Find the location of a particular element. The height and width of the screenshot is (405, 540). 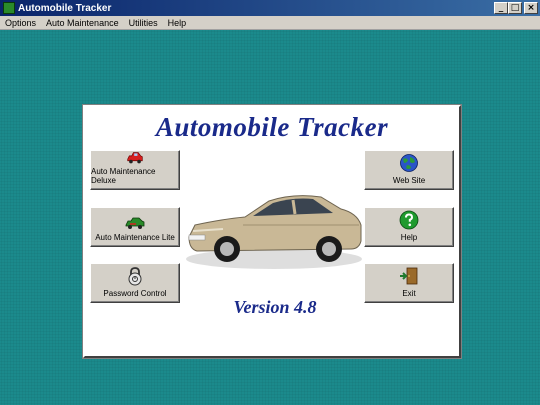

panel-title: Automobile Tracker is located at coordinates (272, 127).